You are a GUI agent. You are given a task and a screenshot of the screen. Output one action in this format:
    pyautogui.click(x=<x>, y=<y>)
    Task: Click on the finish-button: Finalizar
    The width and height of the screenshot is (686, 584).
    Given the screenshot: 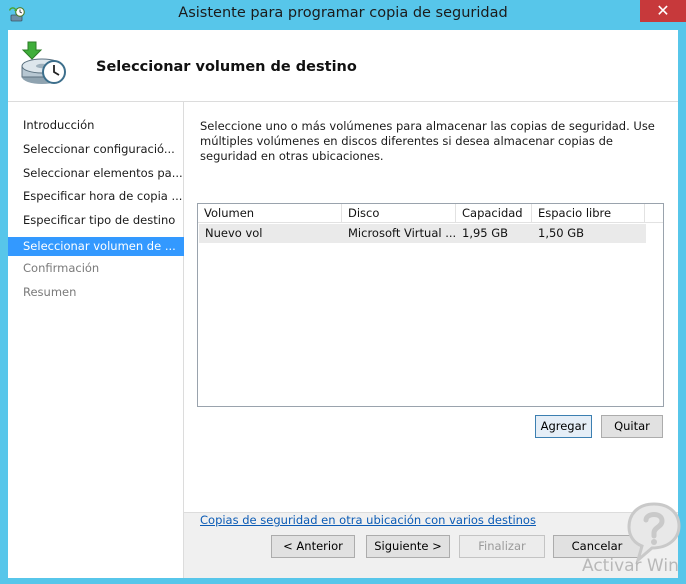 What is the action you would take?
    pyautogui.click(x=502, y=546)
    